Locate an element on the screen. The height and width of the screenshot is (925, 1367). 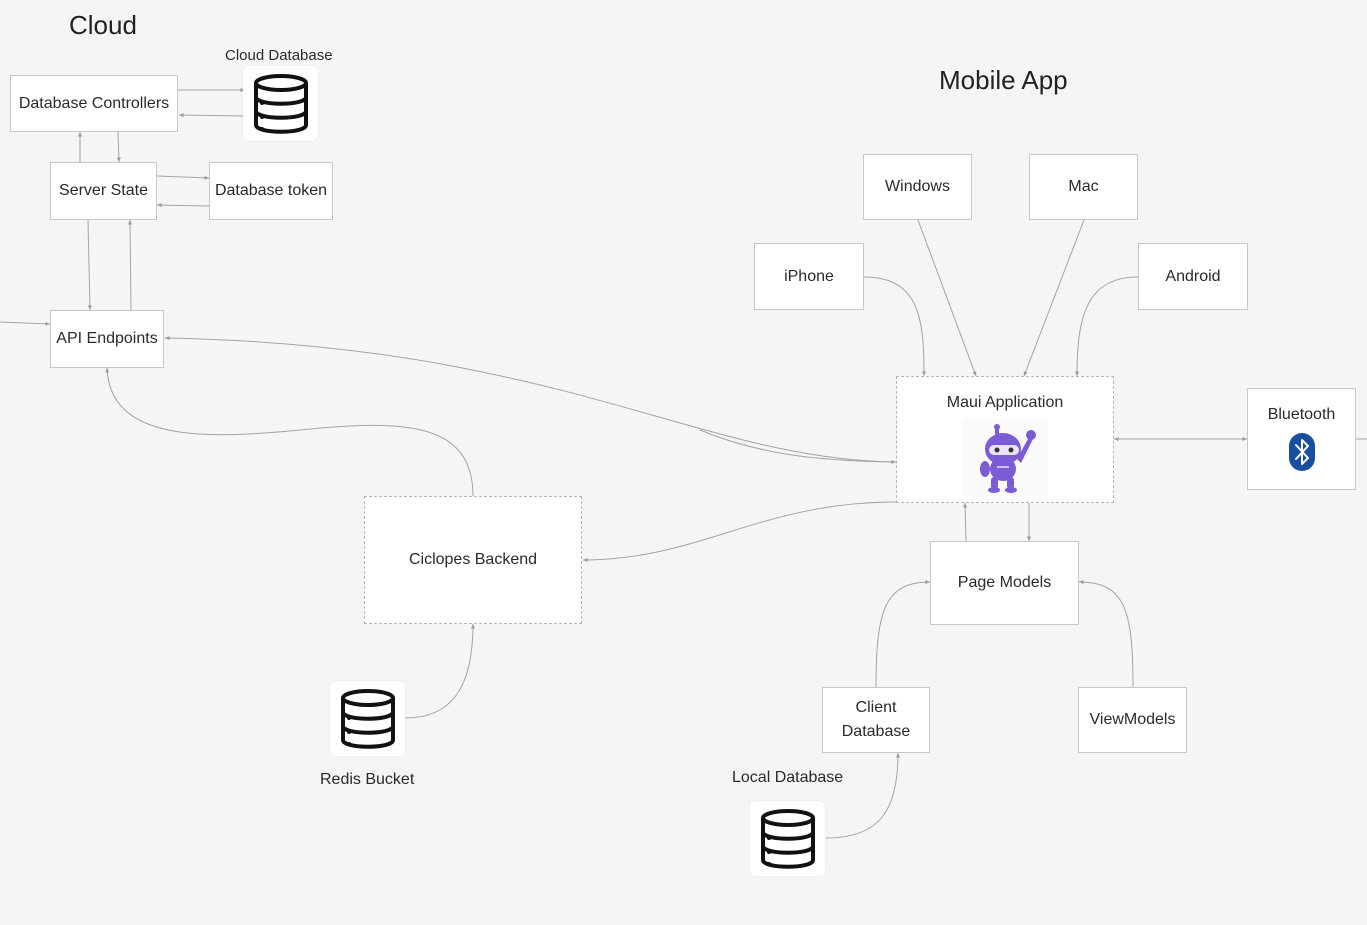
edge-mac-to-maui is located at coordinates (1054, 298).